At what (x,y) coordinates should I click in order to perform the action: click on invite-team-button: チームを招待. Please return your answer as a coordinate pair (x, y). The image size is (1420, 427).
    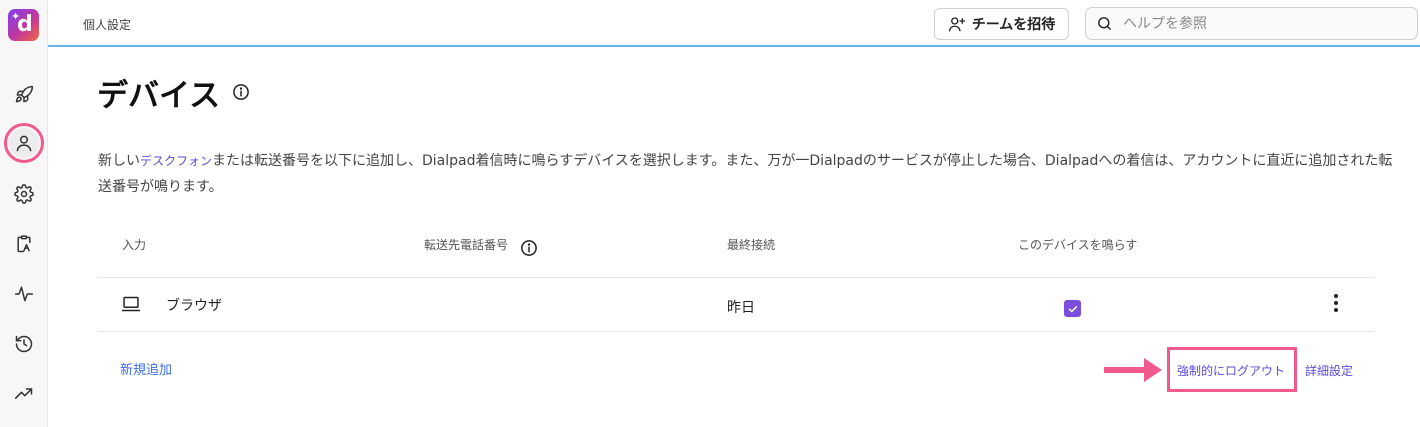
    Looking at the image, I should click on (1001, 24).